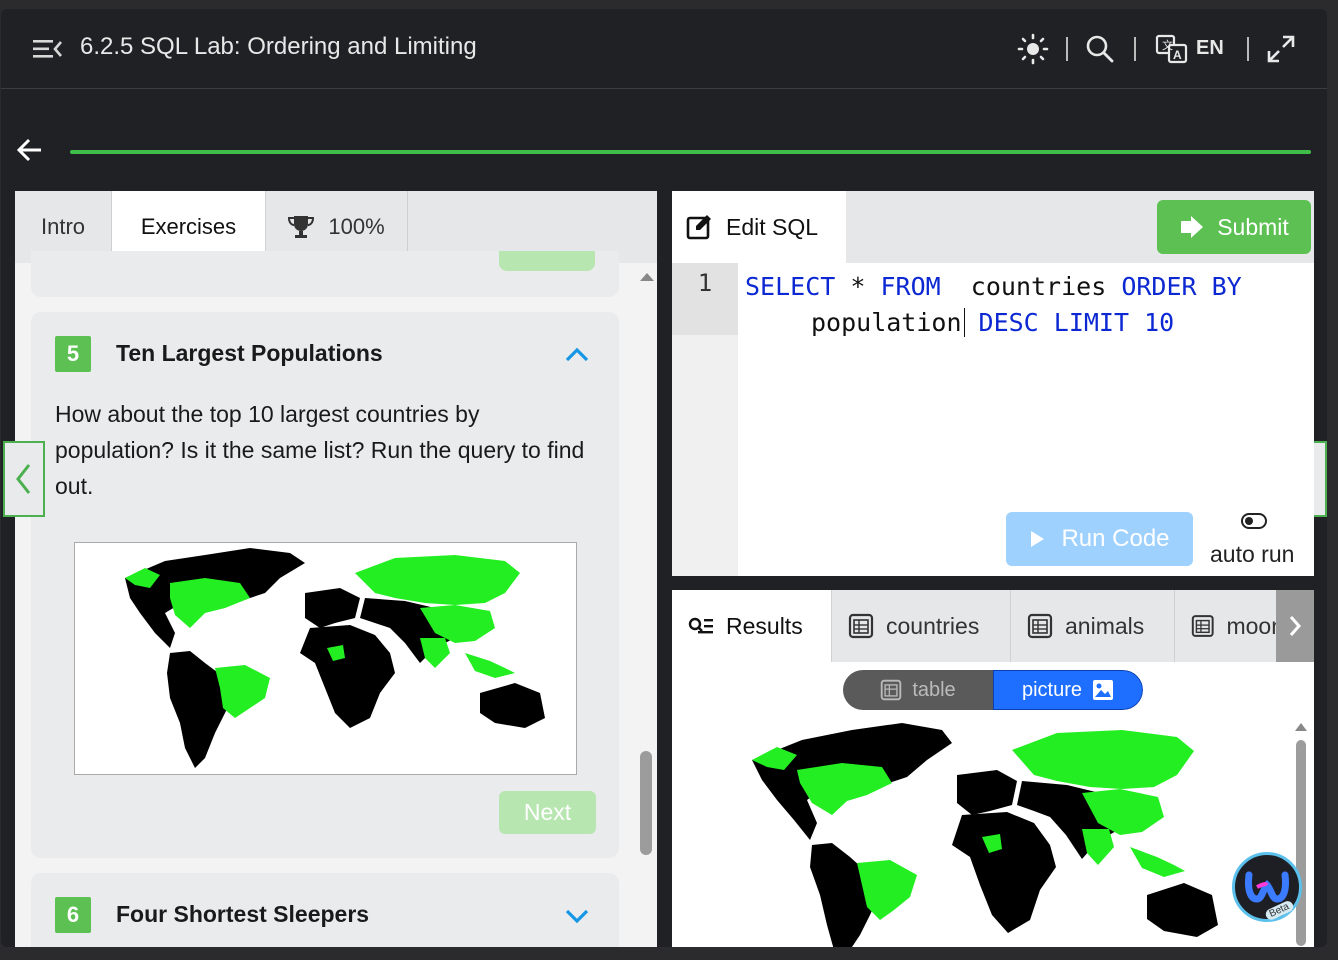 The height and width of the screenshot is (960, 1338). I want to click on picture-view-button: picture, so click(1068, 690).